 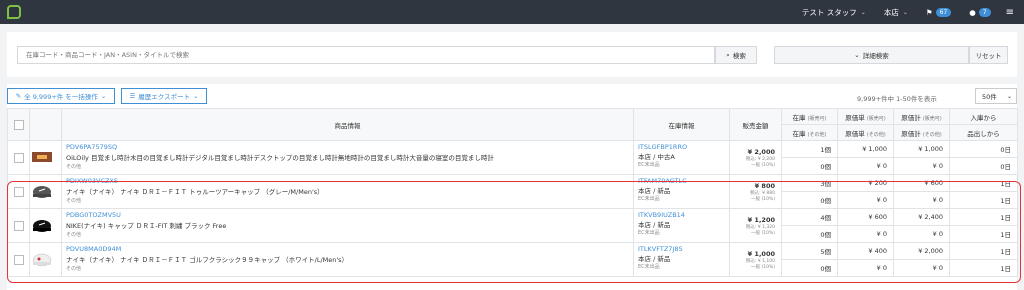 I want to click on price-cell: ¥ 800 税込: ¥ 880 一般 (10%), so click(x=755, y=191).